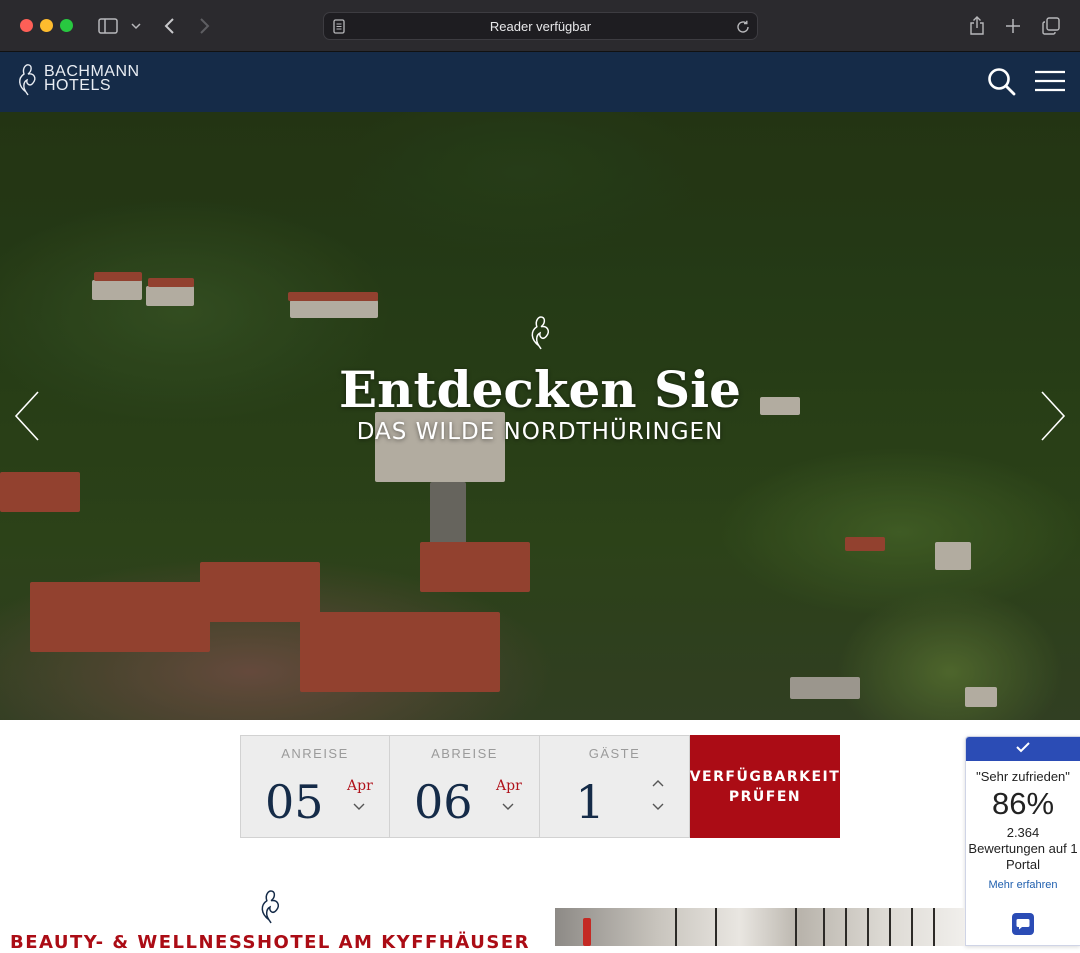 The width and height of the screenshot is (1080, 953). What do you see at coordinates (78, 85) in the screenshot?
I see `logo-wordmark-line2: HOTELS` at bounding box center [78, 85].